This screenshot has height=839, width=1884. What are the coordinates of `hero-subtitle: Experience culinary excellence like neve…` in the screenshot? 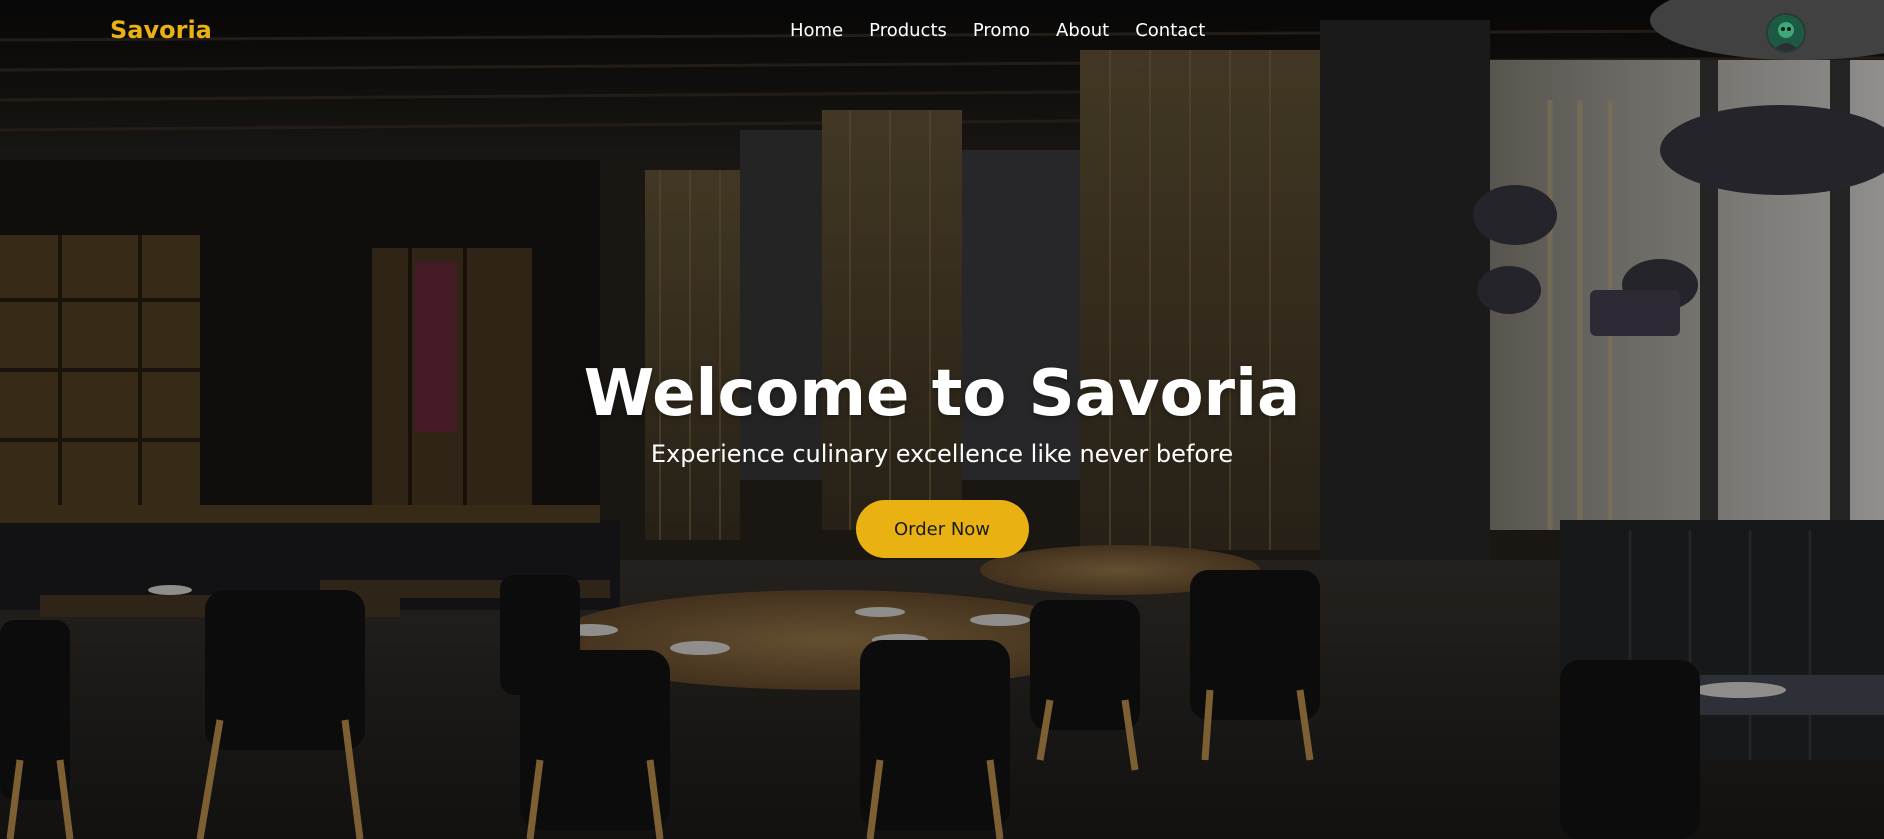 It's located at (942, 454).